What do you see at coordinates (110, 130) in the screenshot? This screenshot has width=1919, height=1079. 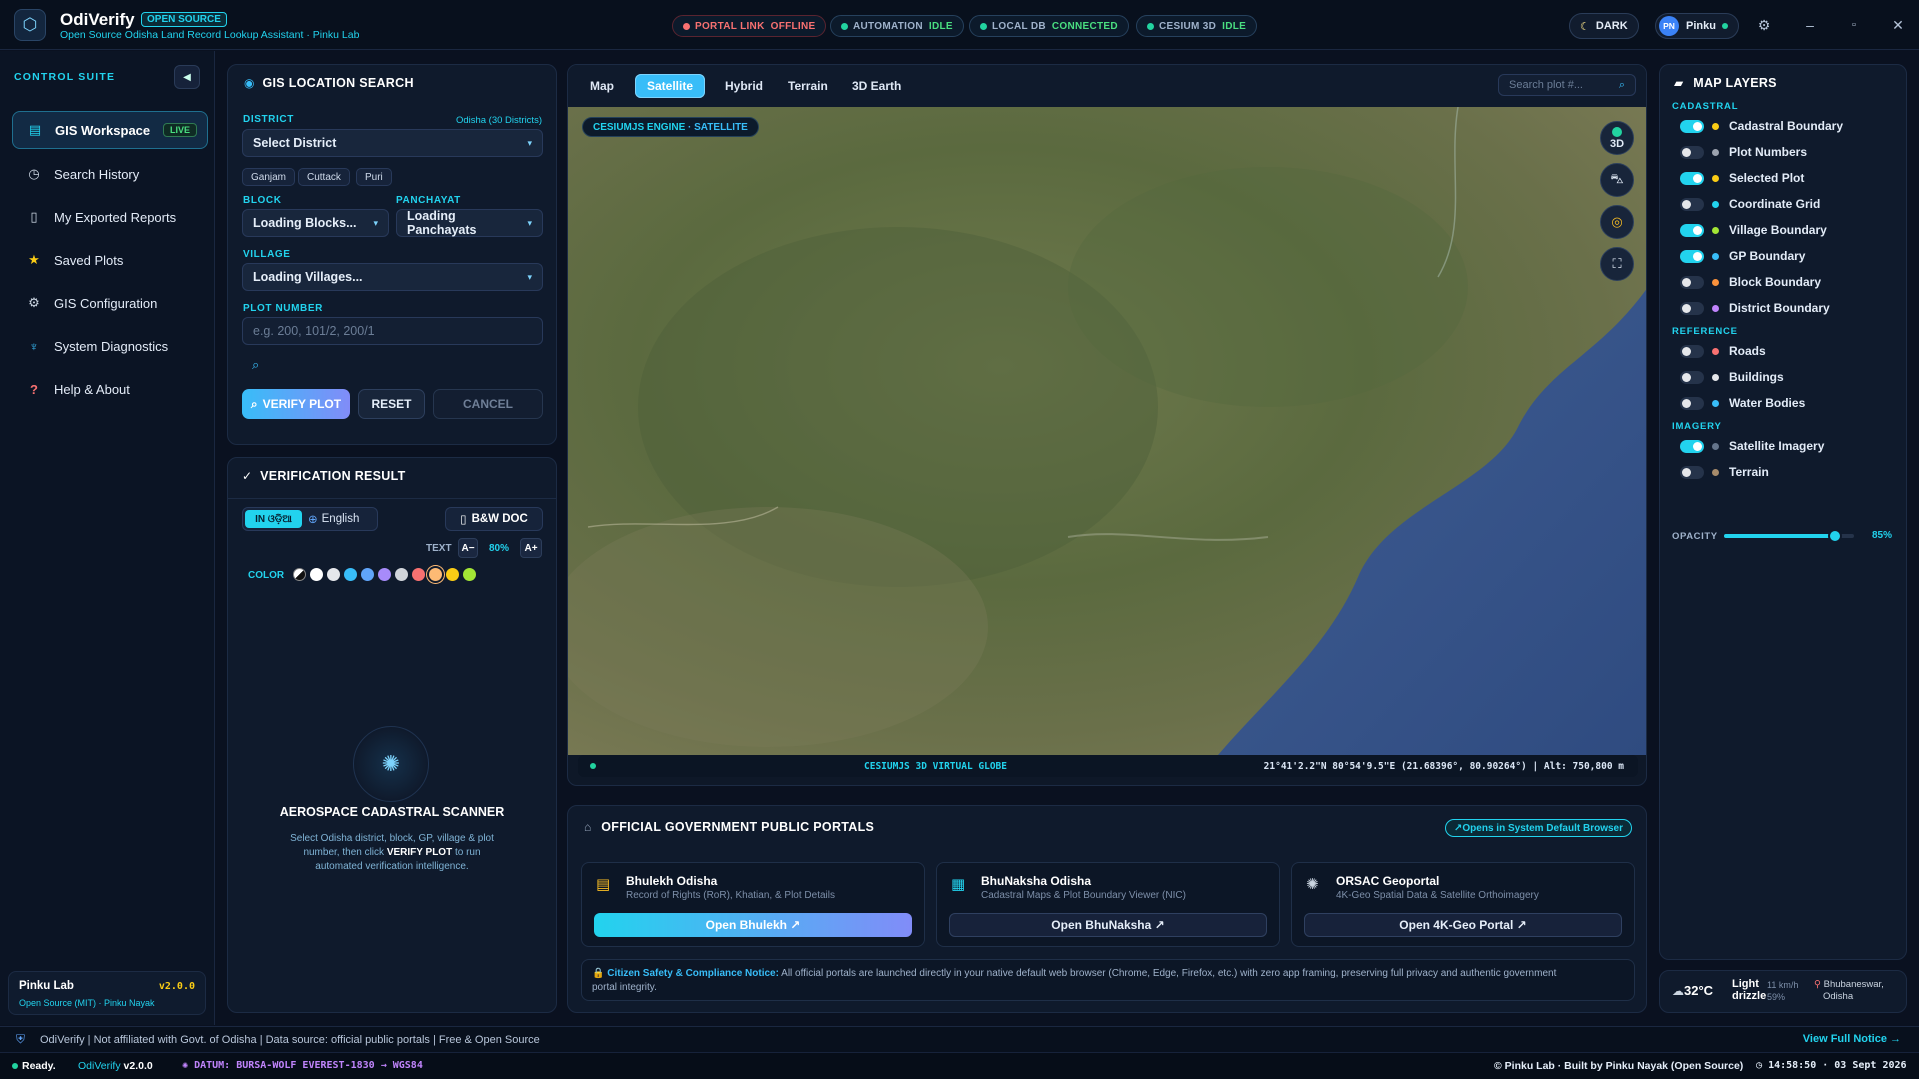 I see `sidebar-item-gis-workspace: ▤ GIS Workspace LIVE` at bounding box center [110, 130].